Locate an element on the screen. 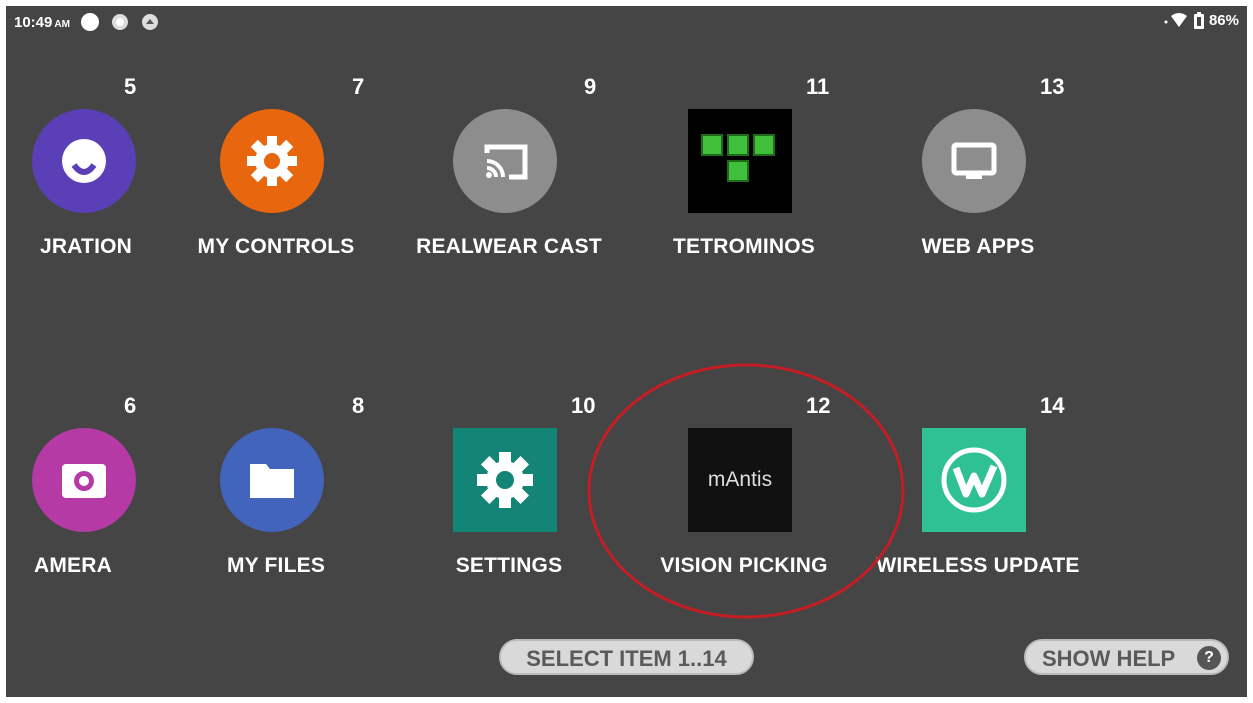 The width and height of the screenshot is (1253, 703). app-label: SETTINGS is located at coordinates (509, 565).